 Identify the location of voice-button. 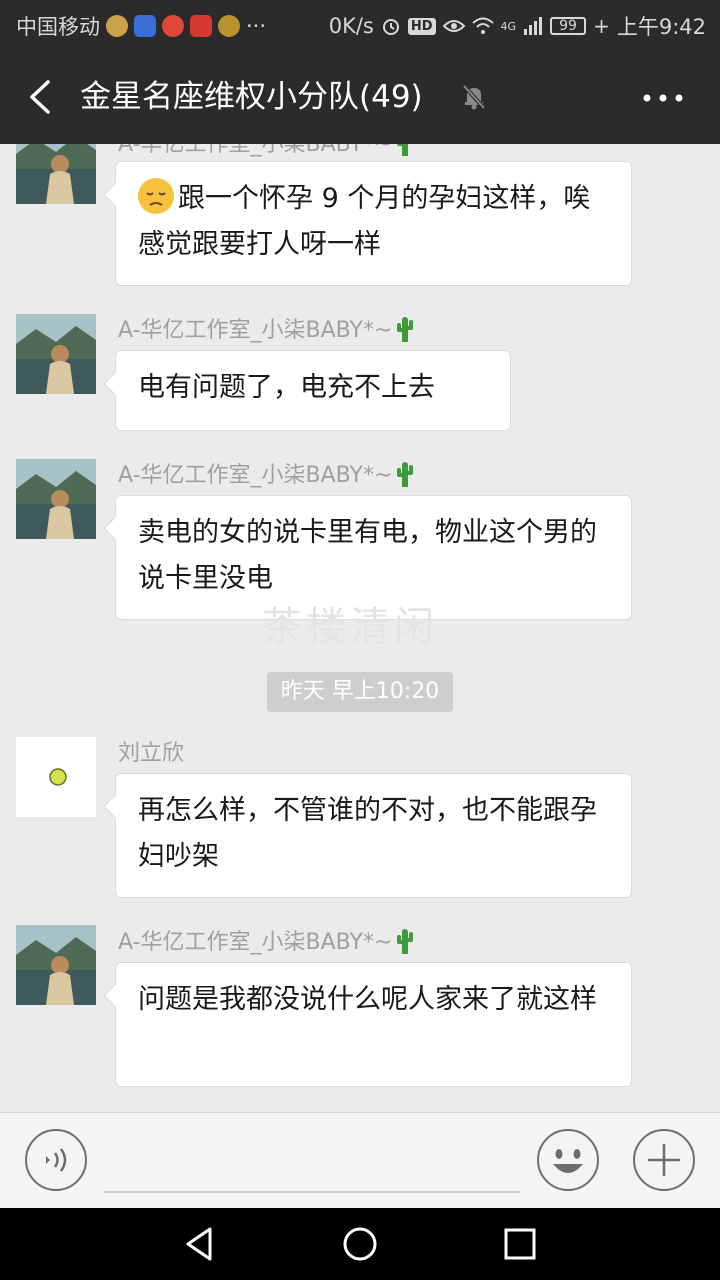
(56, 1160).